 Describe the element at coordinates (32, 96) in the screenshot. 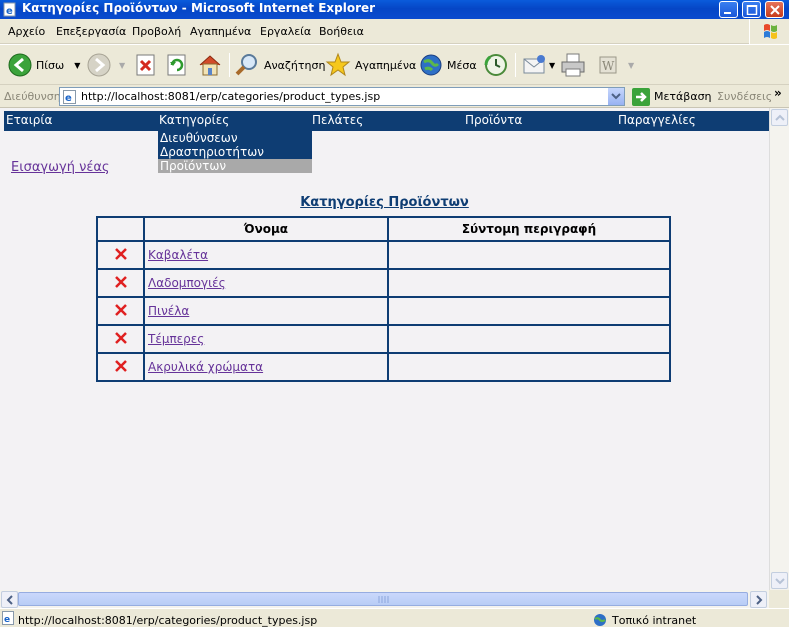

I see `address-label: Διεύθυνση` at that location.